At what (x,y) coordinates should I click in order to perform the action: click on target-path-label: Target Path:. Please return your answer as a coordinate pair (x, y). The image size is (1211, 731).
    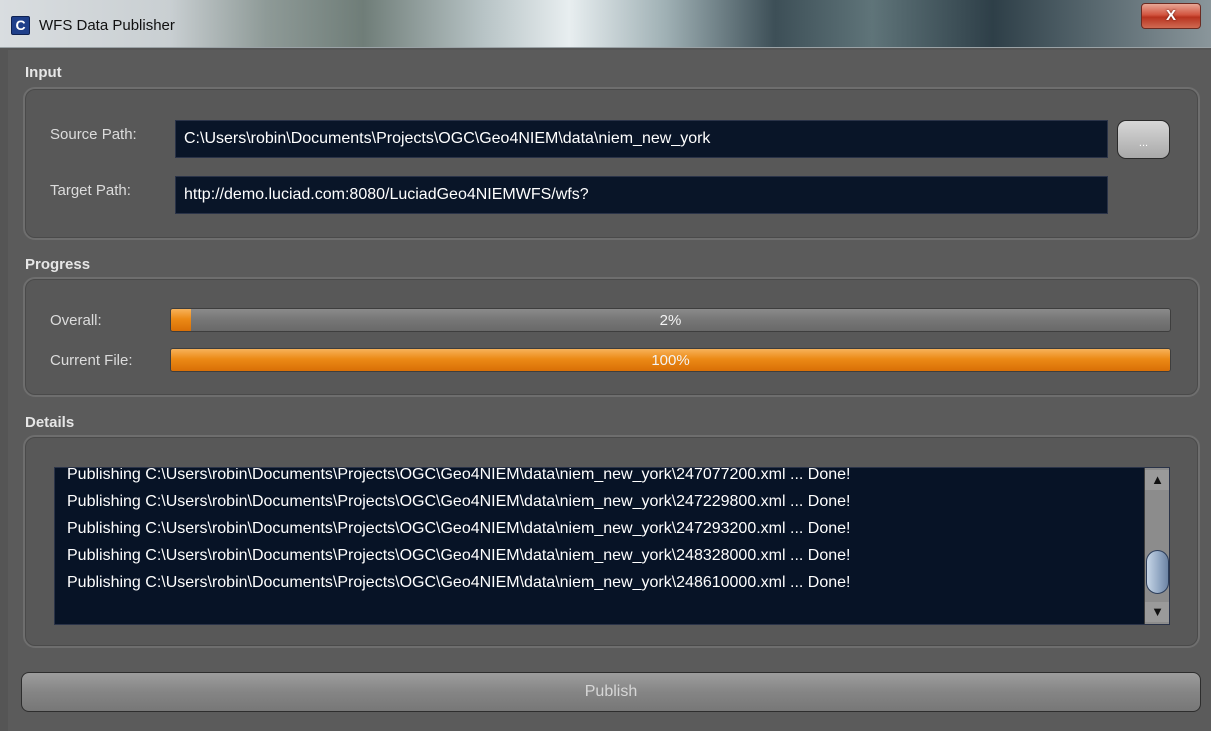
    Looking at the image, I should click on (90, 190).